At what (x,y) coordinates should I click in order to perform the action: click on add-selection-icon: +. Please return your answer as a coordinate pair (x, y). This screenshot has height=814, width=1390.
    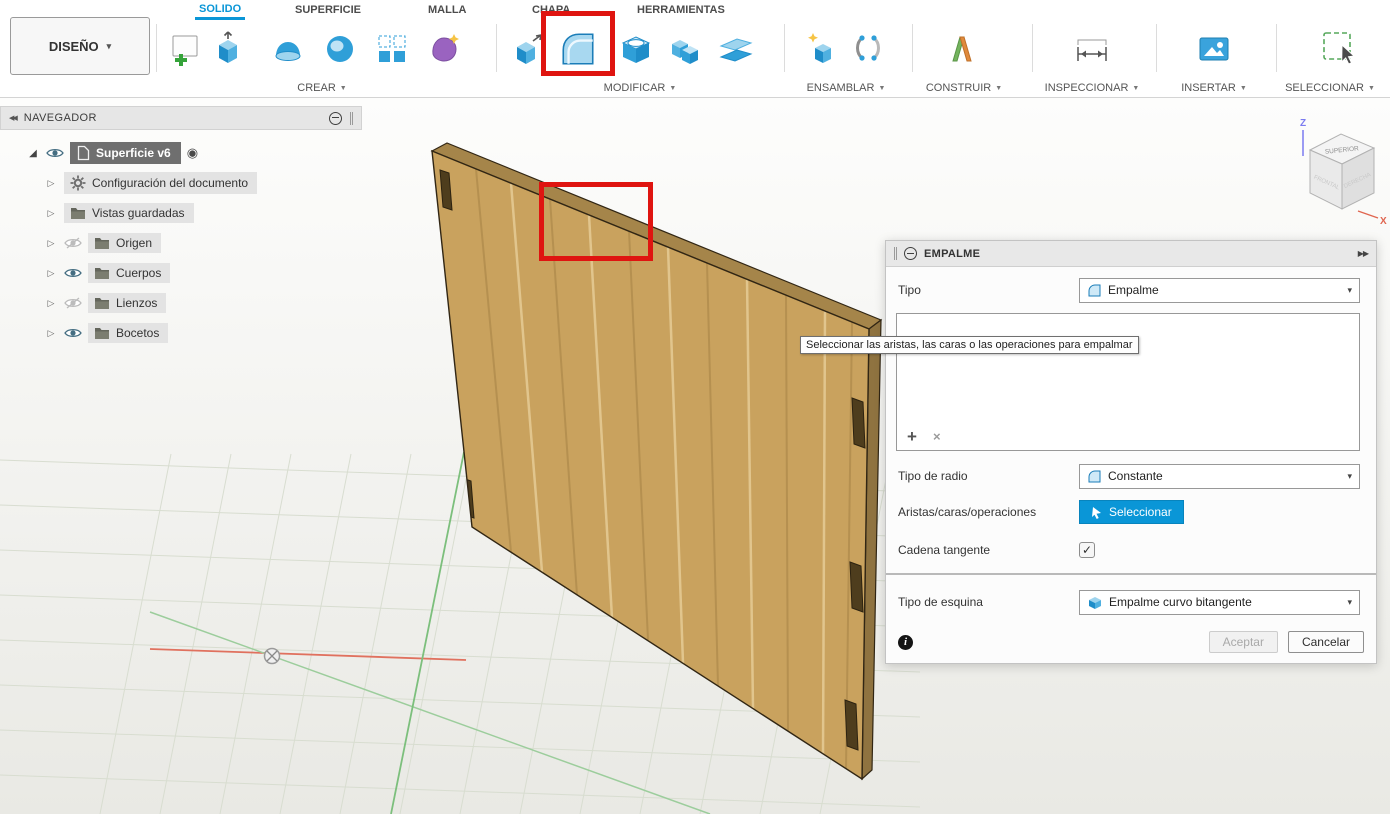
    Looking at the image, I should click on (912, 436).